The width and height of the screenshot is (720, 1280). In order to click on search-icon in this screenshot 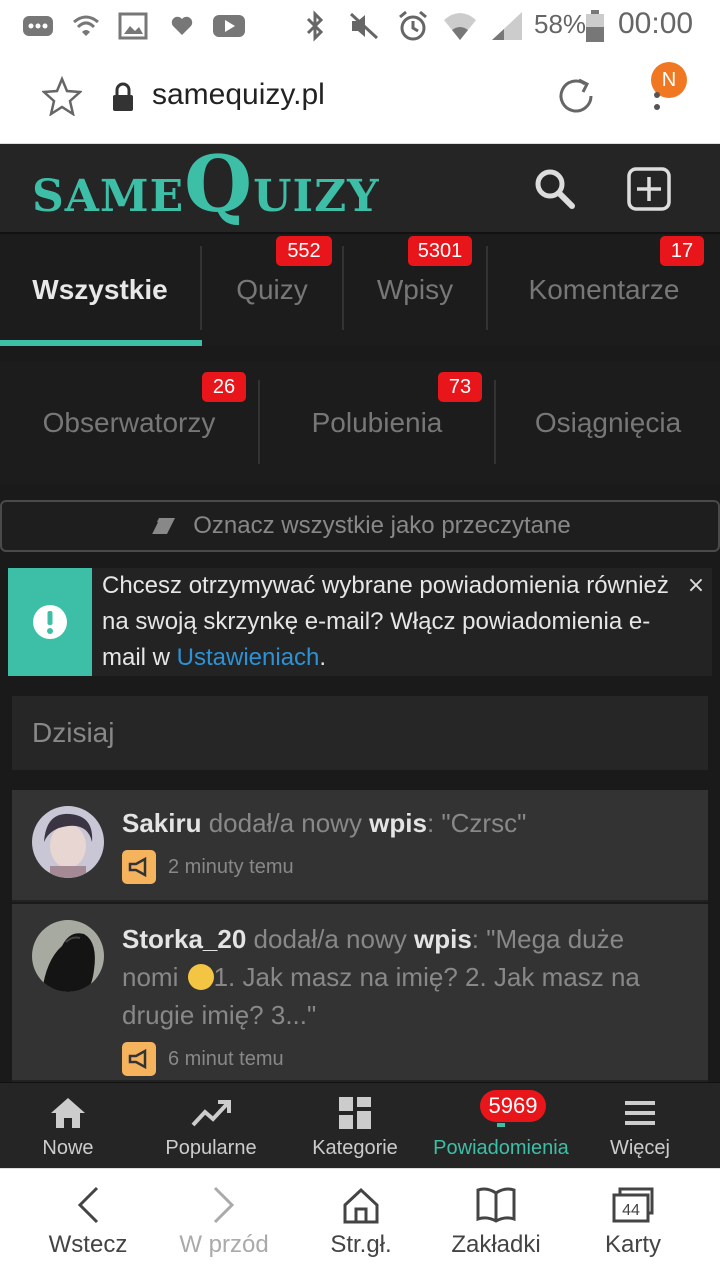, I will do `click(554, 188)`.